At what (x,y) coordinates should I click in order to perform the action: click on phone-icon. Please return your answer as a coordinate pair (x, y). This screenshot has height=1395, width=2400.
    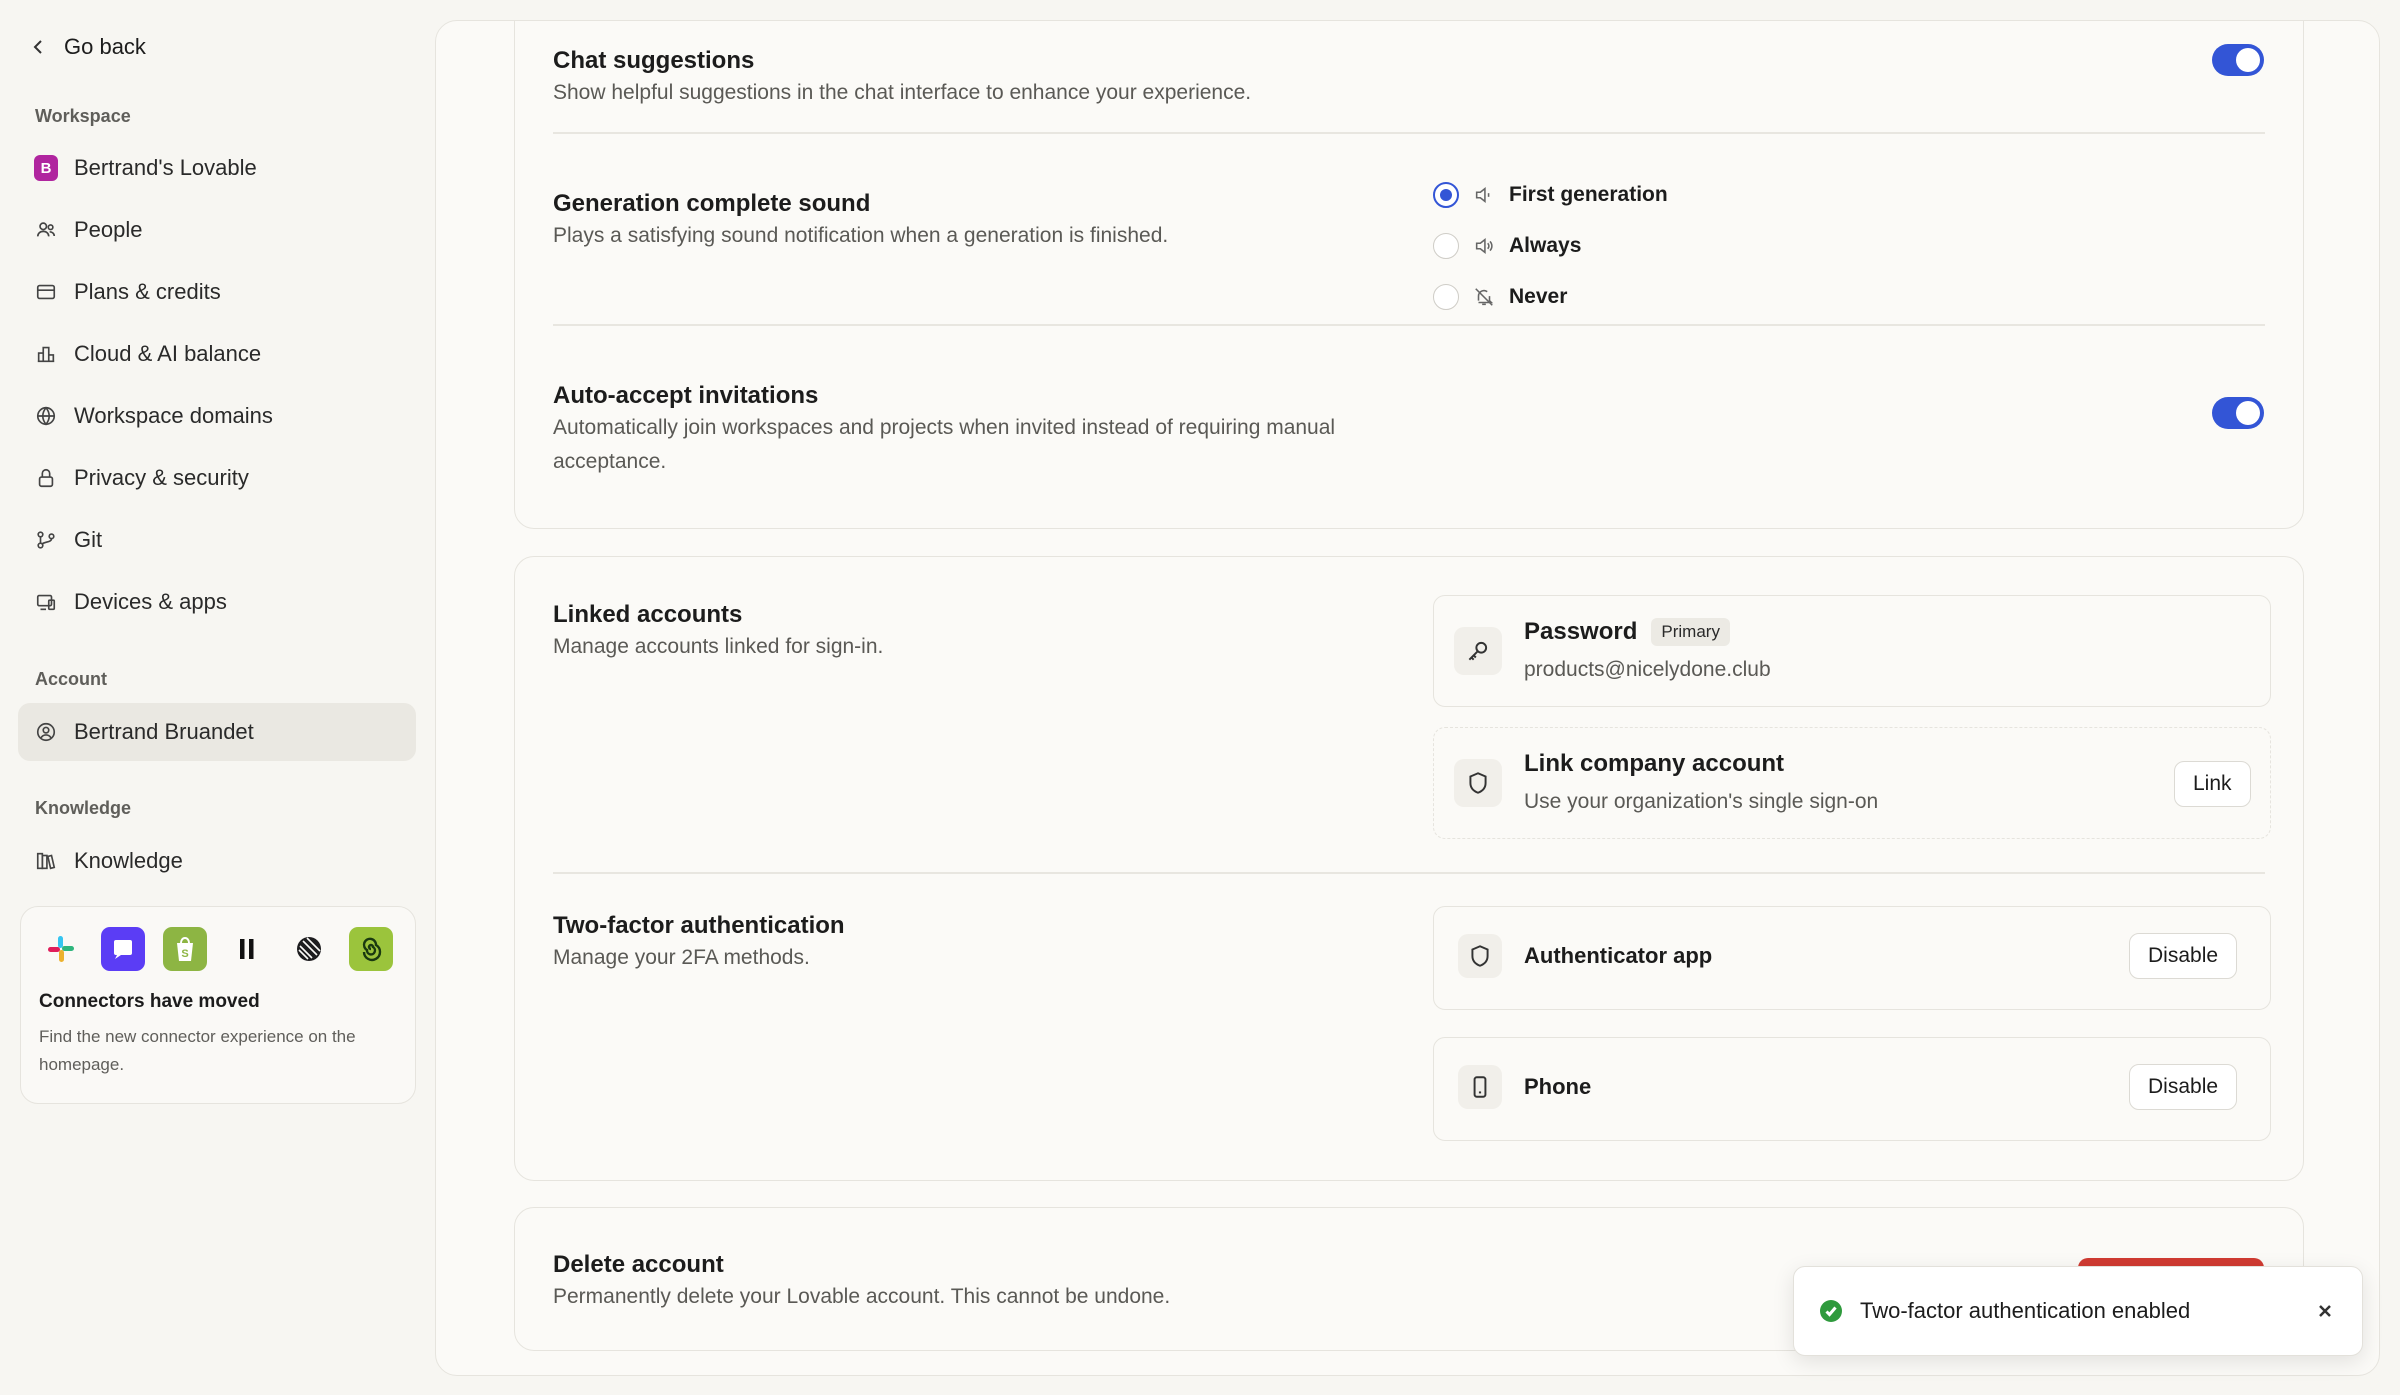
    Looking at the image, I should click on (1480, 1087).